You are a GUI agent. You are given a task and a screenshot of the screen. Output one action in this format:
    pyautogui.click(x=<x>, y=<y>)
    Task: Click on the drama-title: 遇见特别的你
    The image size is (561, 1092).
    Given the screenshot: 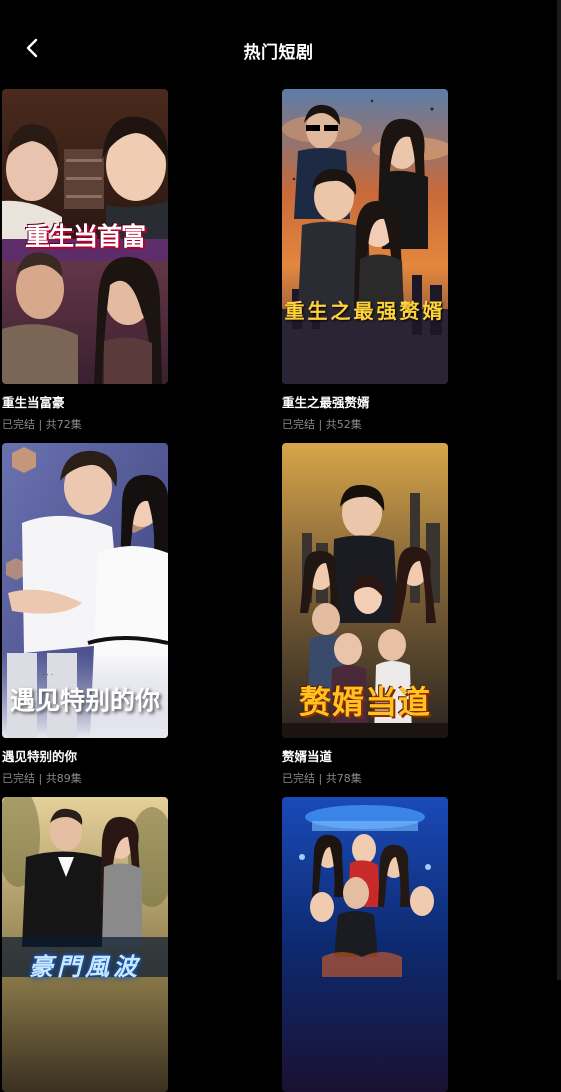 What is the action you would take?
    pyautogui.click(x=85, y=755)
    